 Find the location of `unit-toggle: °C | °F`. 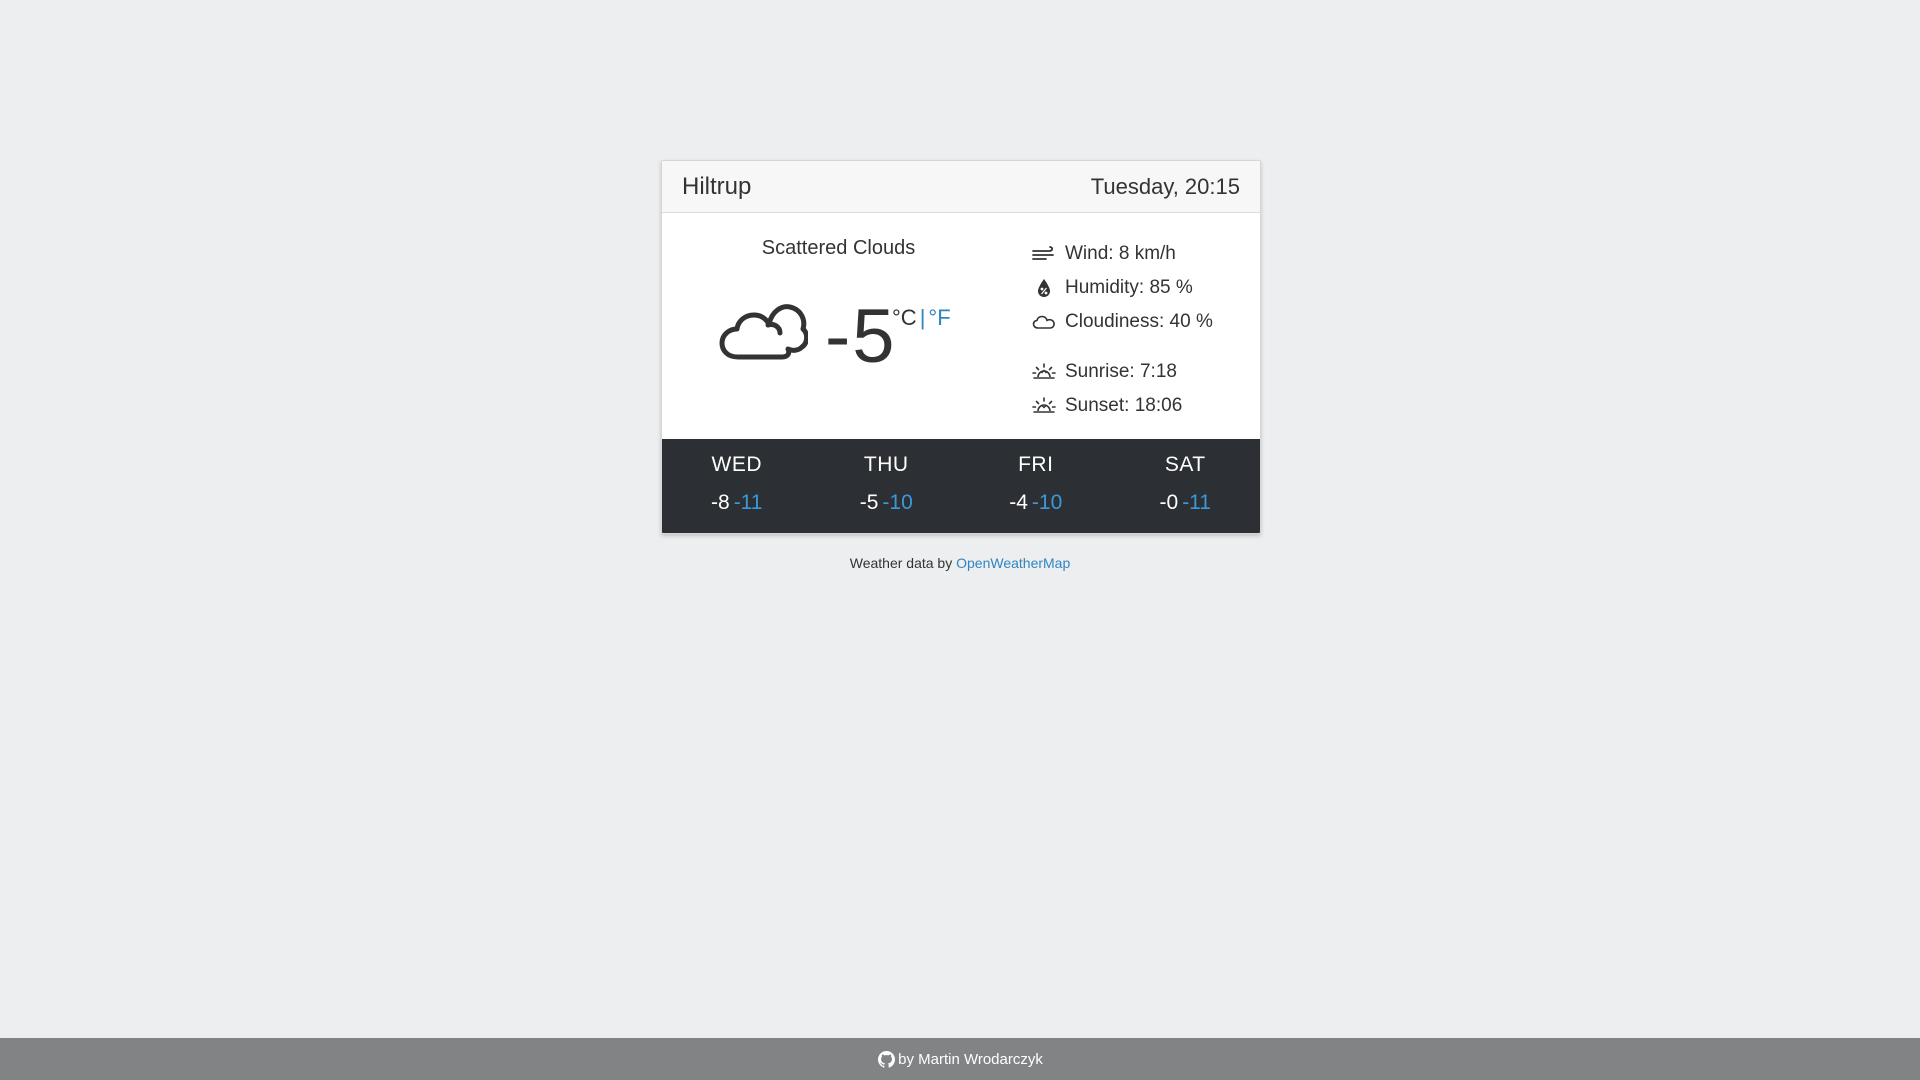

unit-toggle: °C | °F is located at coordinates (921, 318).